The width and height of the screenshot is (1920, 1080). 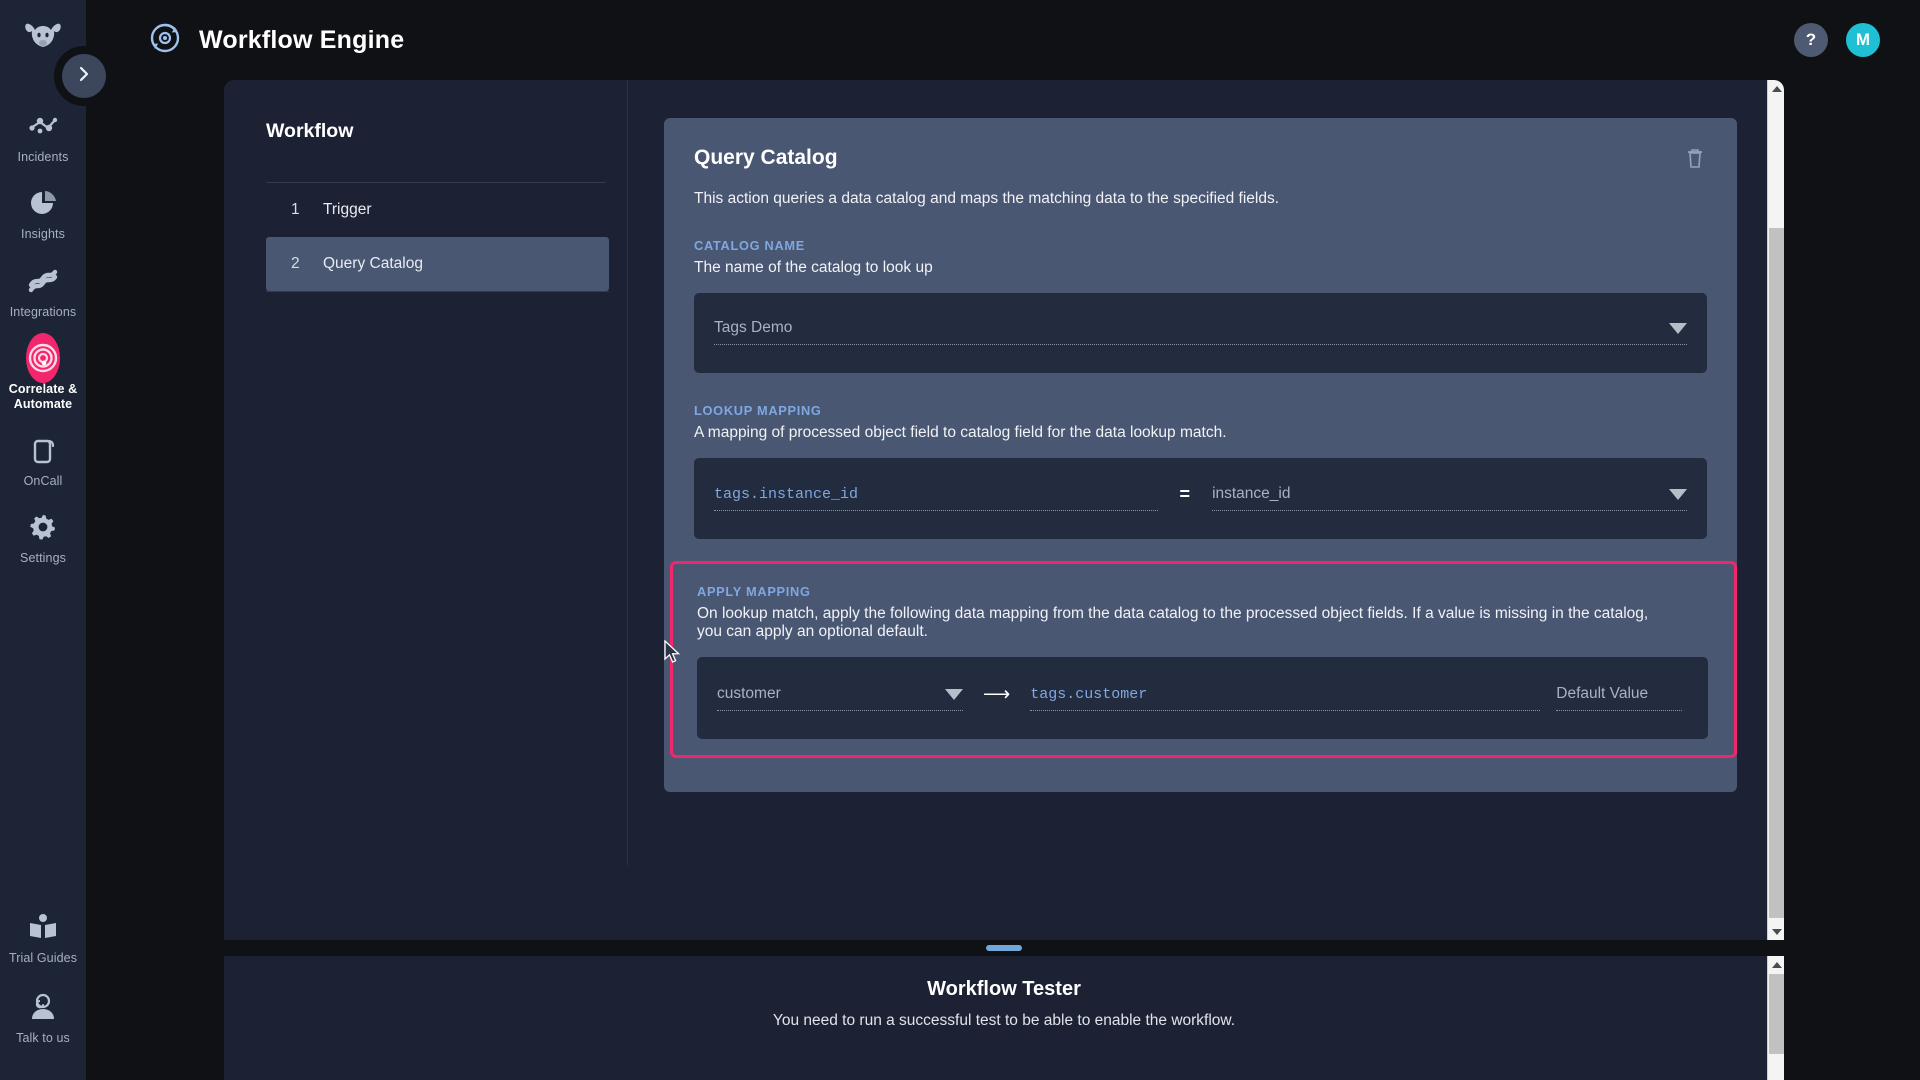 I want to click on field-label: LOOKUP MAPPING, so click(x=758, y=410).